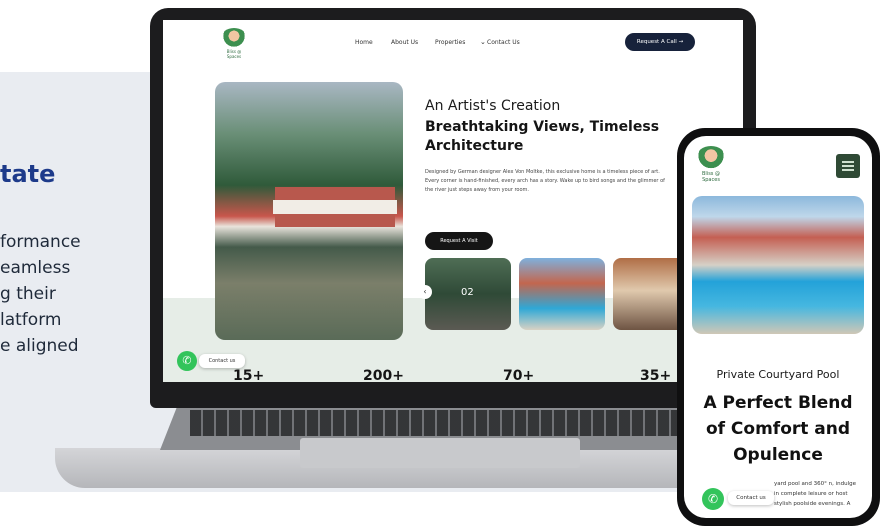 The height and width of the screenshot is (529, 882). Describe the element at coordinates (425, 292) in the screenshot. I see `arrow-left-icon: ‹` at that location.